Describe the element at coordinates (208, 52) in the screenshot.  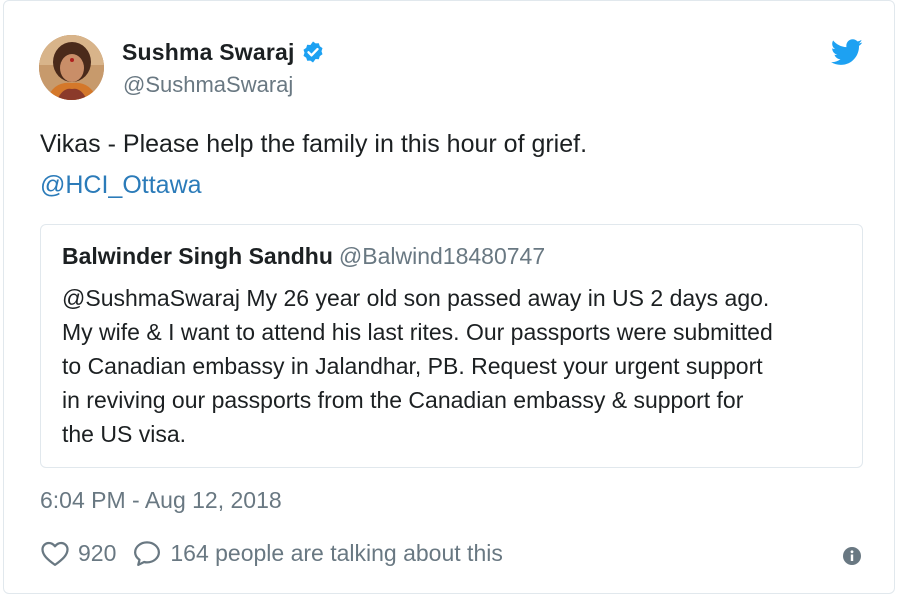
I see `author-display-name: Sushma Swaraj` at that location.